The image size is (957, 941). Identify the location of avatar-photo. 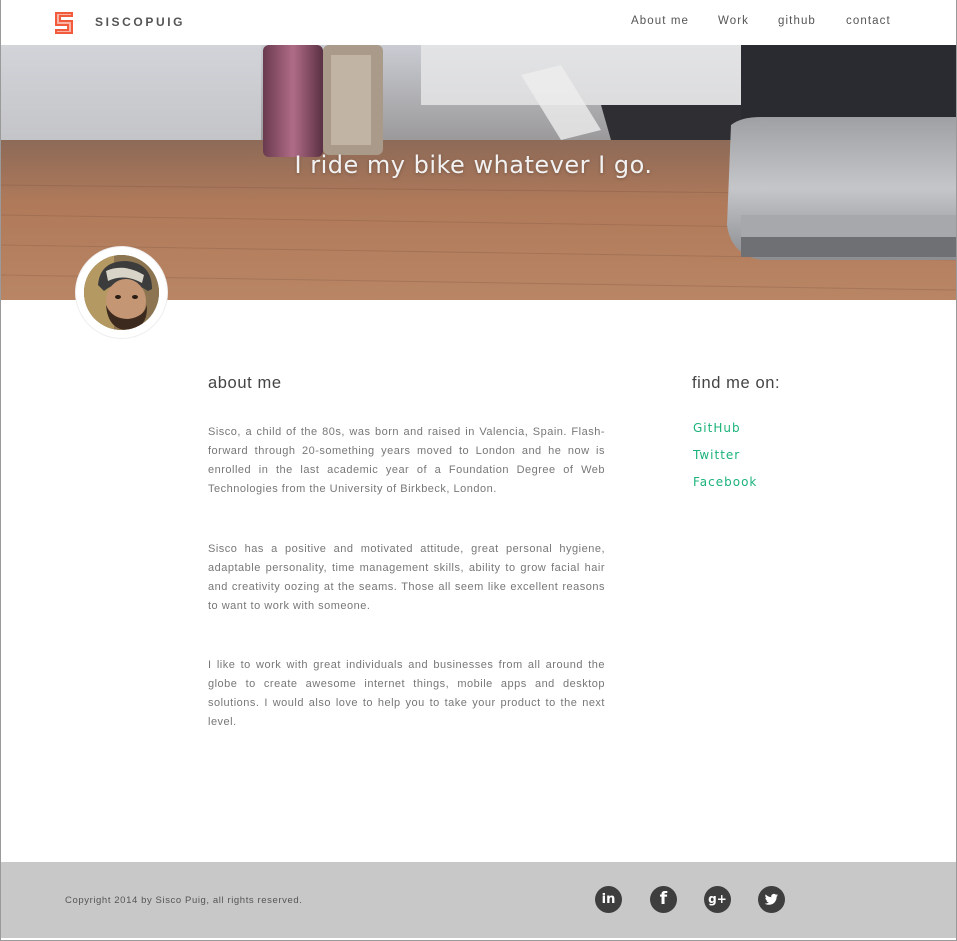
(121, 292).